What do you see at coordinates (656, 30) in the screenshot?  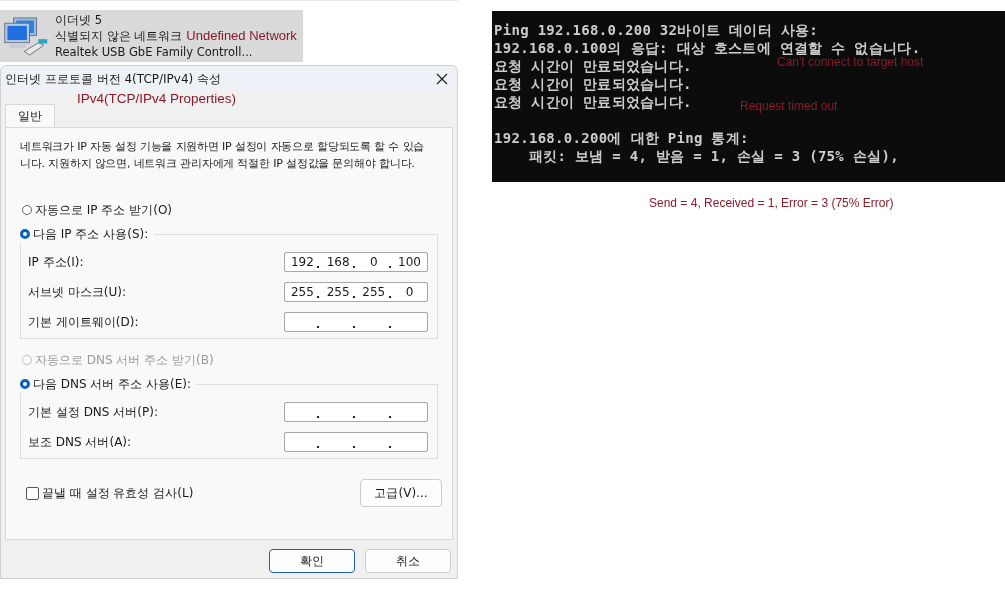 I see `console-line: Ping 192.168.0.200 32바이트 데이터 사용:` at bounding box center [656, 30].